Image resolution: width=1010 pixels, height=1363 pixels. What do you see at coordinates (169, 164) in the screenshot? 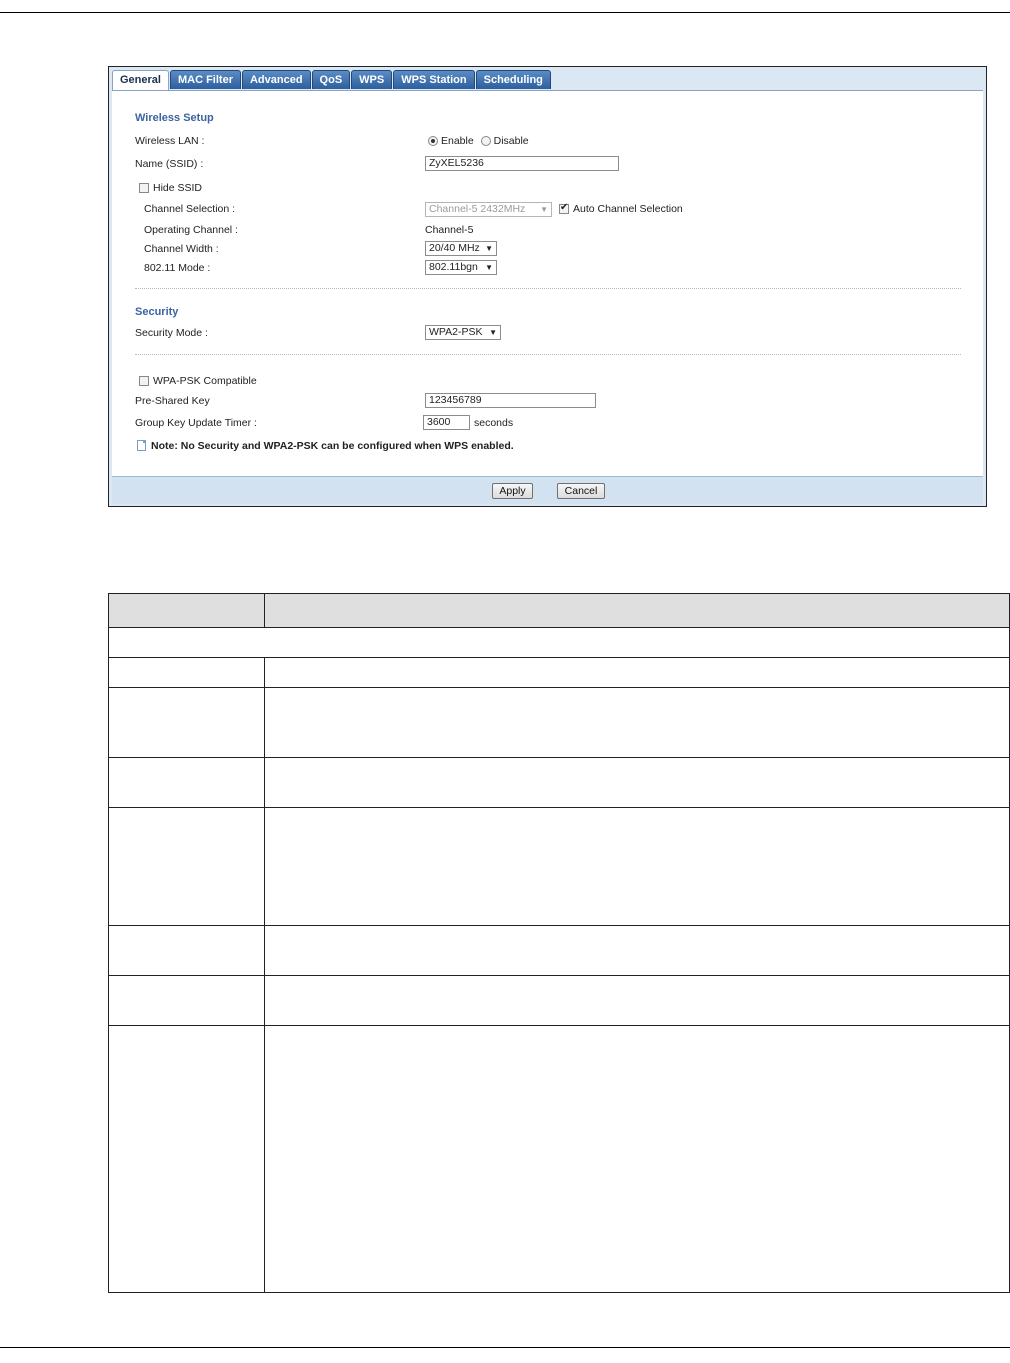
I see `ssid-label: Name (SSID) :` at bounding box center [169, 164].